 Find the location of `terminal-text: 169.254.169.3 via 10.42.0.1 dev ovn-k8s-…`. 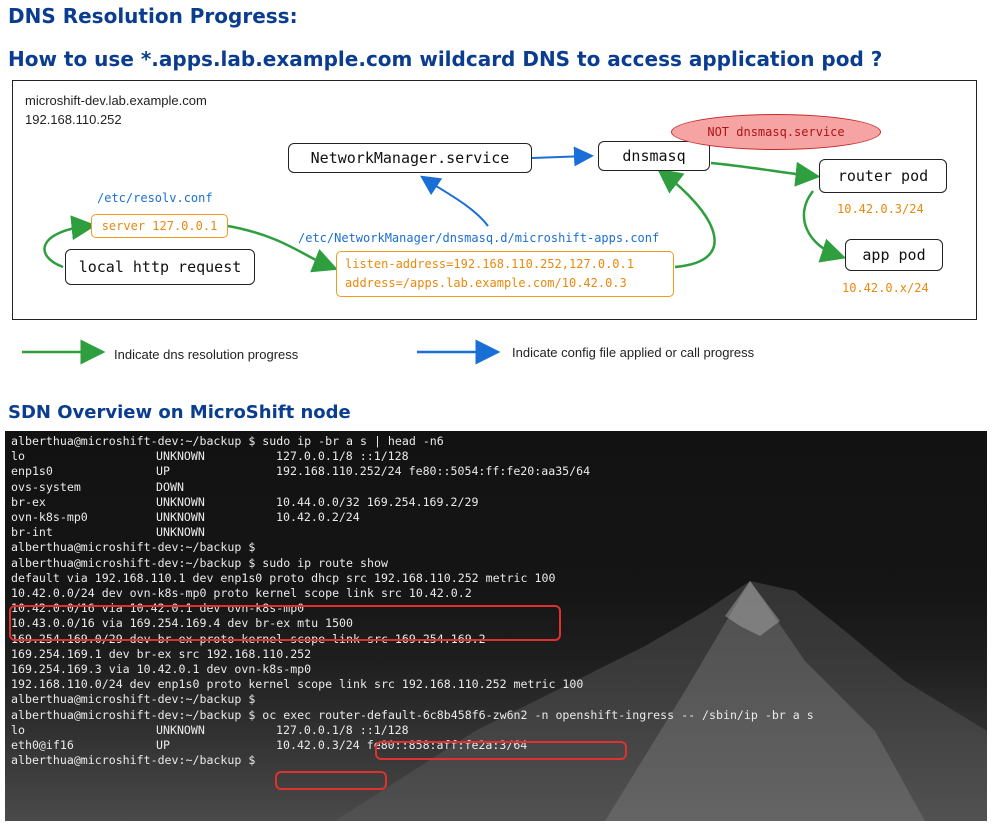

terminal-text: 169.254.169.3 via 10.42.0.1 dev ovn-k8s-… is located at coordinates (161, 669).